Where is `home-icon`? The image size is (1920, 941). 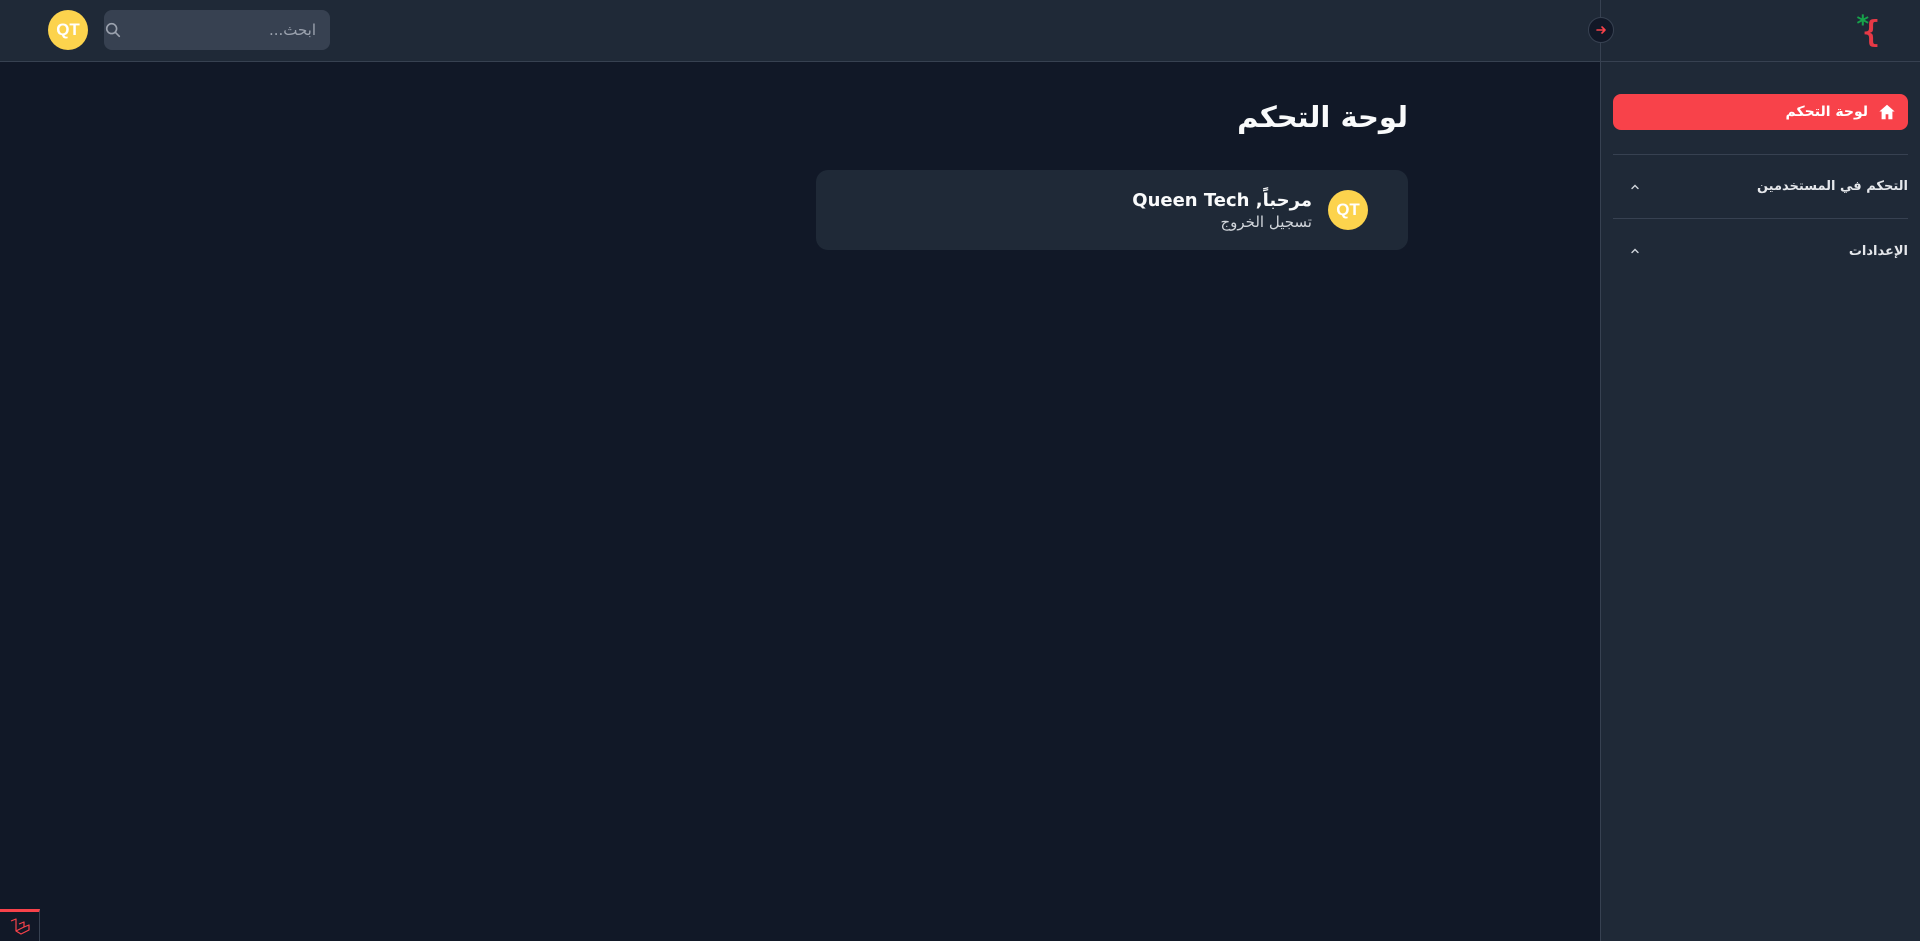 home-icon is located at coordinates (1887, 112).